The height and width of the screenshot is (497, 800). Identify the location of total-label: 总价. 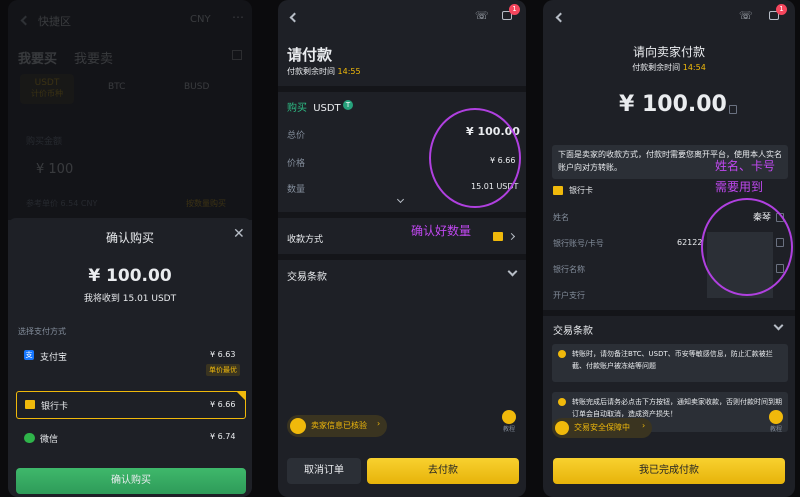
(296, 136).